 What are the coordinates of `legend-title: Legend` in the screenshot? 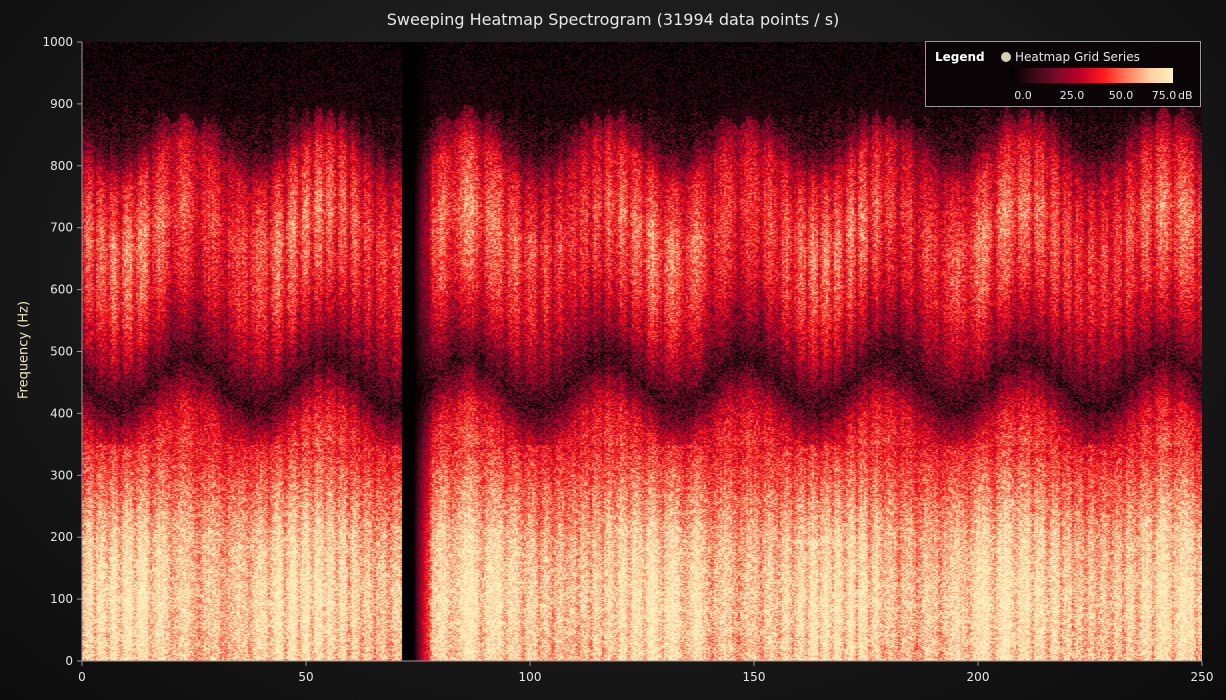 It's located at (960, 57).